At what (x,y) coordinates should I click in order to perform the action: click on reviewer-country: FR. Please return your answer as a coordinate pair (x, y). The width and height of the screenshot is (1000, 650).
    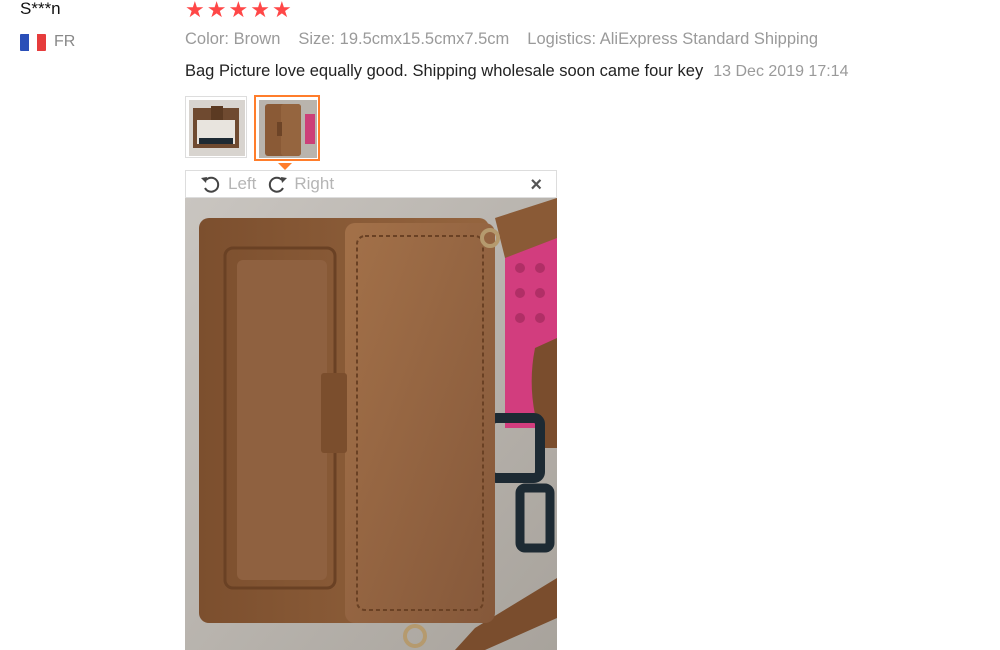
    Looking at the image, I should click on (47, 42).